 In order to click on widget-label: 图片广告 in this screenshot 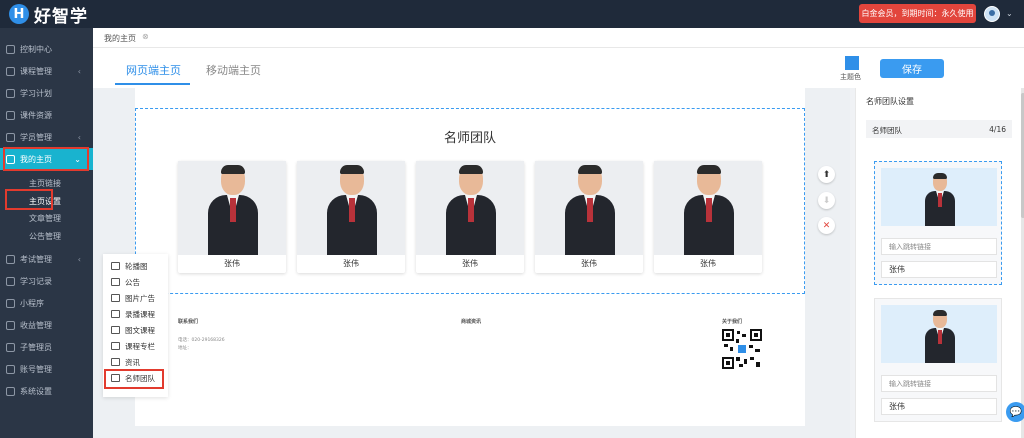, I will do `click(140, 298)`.